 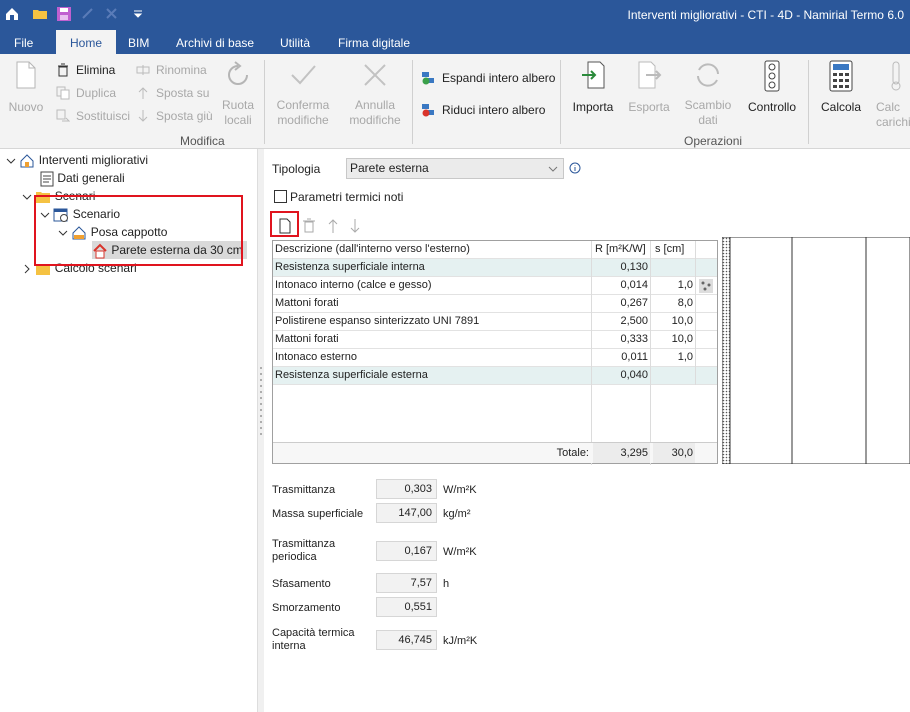 I want to click on calcola-button: Calcola, so click(x=841, y=87).